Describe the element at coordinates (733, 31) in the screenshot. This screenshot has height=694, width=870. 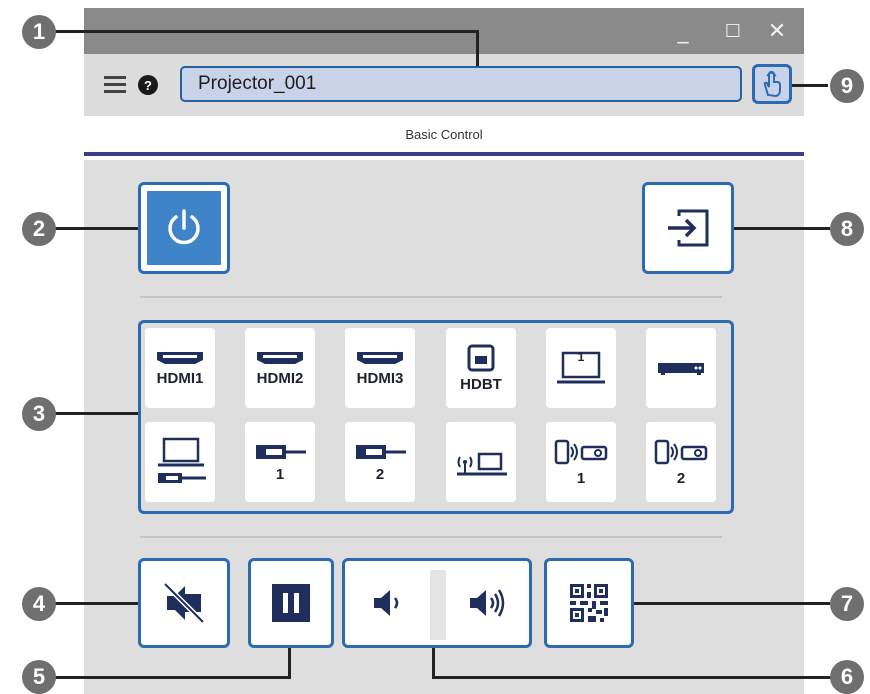
I see `maximize-button: ☐` at that location.